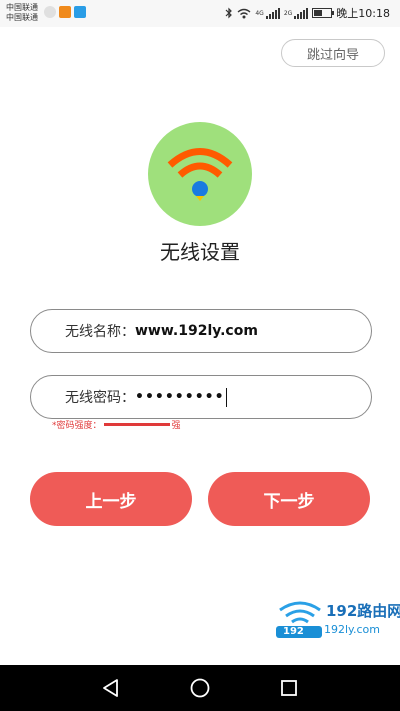 The width and height of the screenshot is (400, 711). What do you see at coordinates (100, 398) in the screenshot?
I see `password-label: 无线密码：` at bounding box center [100, 398].